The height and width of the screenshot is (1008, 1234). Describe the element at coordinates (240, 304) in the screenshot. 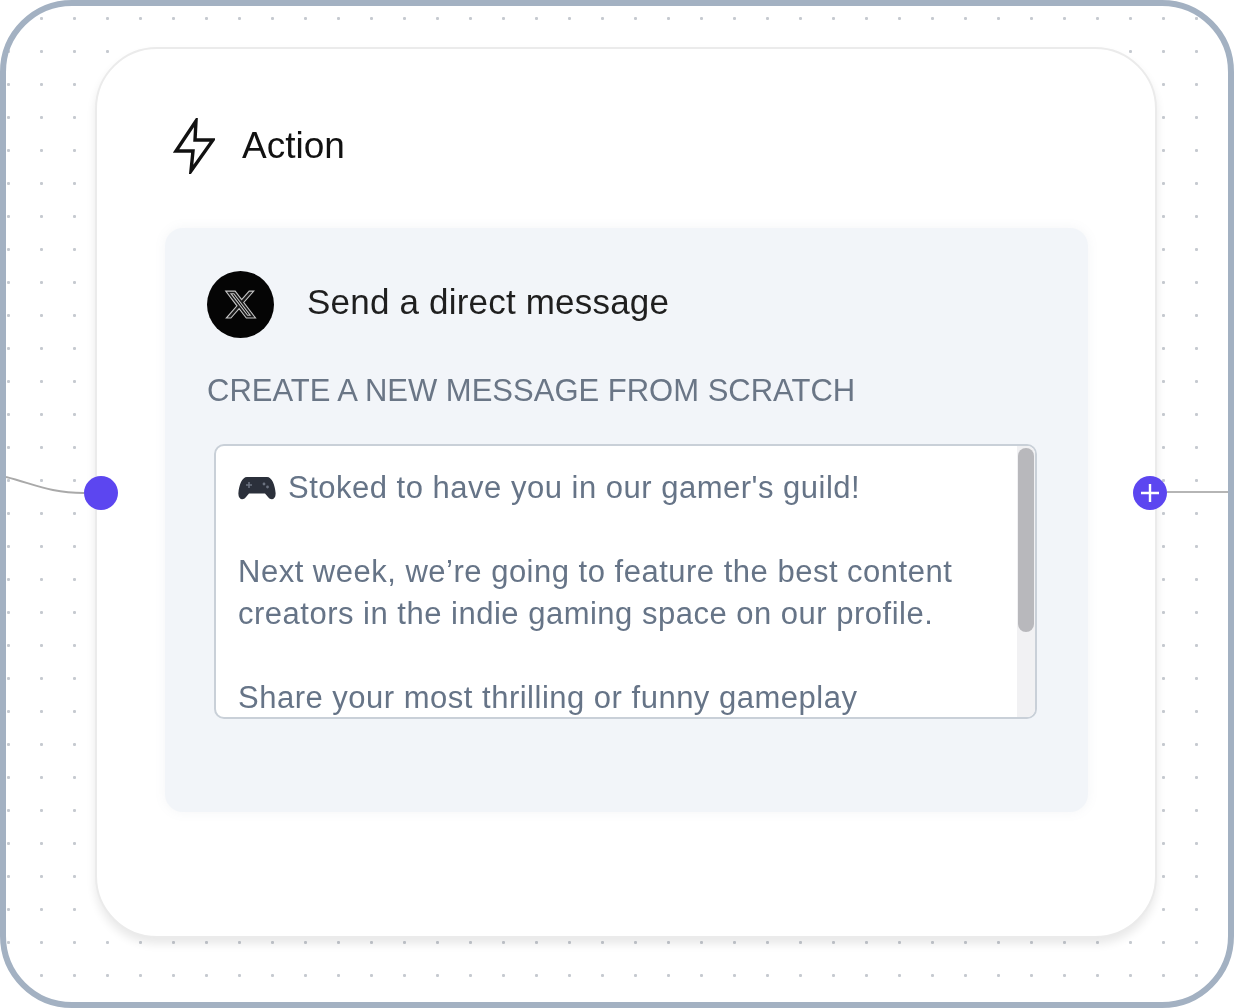

I see `x-logo-icon` at that location.